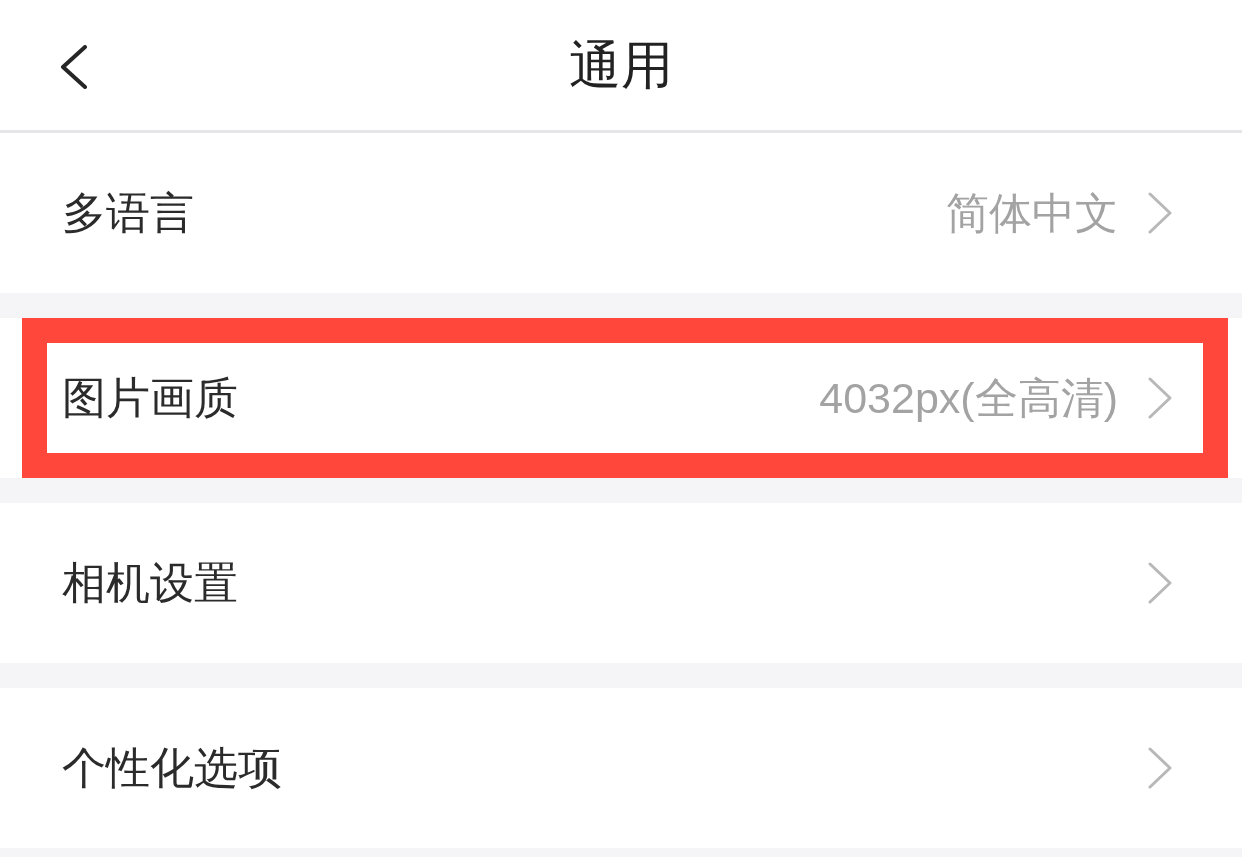  What do you see at coordinates (172, 768) in the screenshot?
I see `setting-label: 个性化选项` at bounding box center [172, 768].